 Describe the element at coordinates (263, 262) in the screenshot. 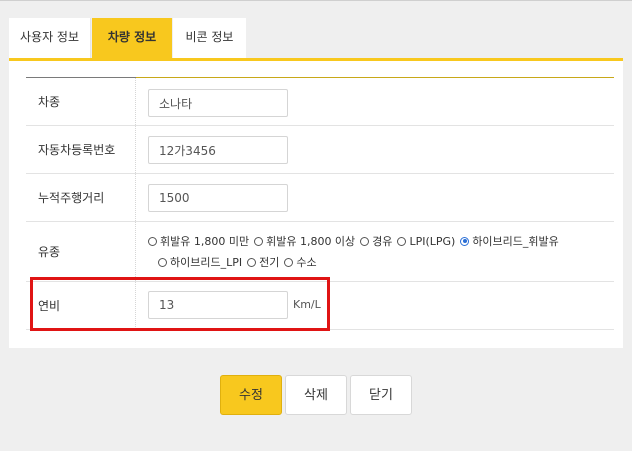

I see `fuel-option-electric: 전기` at that location.